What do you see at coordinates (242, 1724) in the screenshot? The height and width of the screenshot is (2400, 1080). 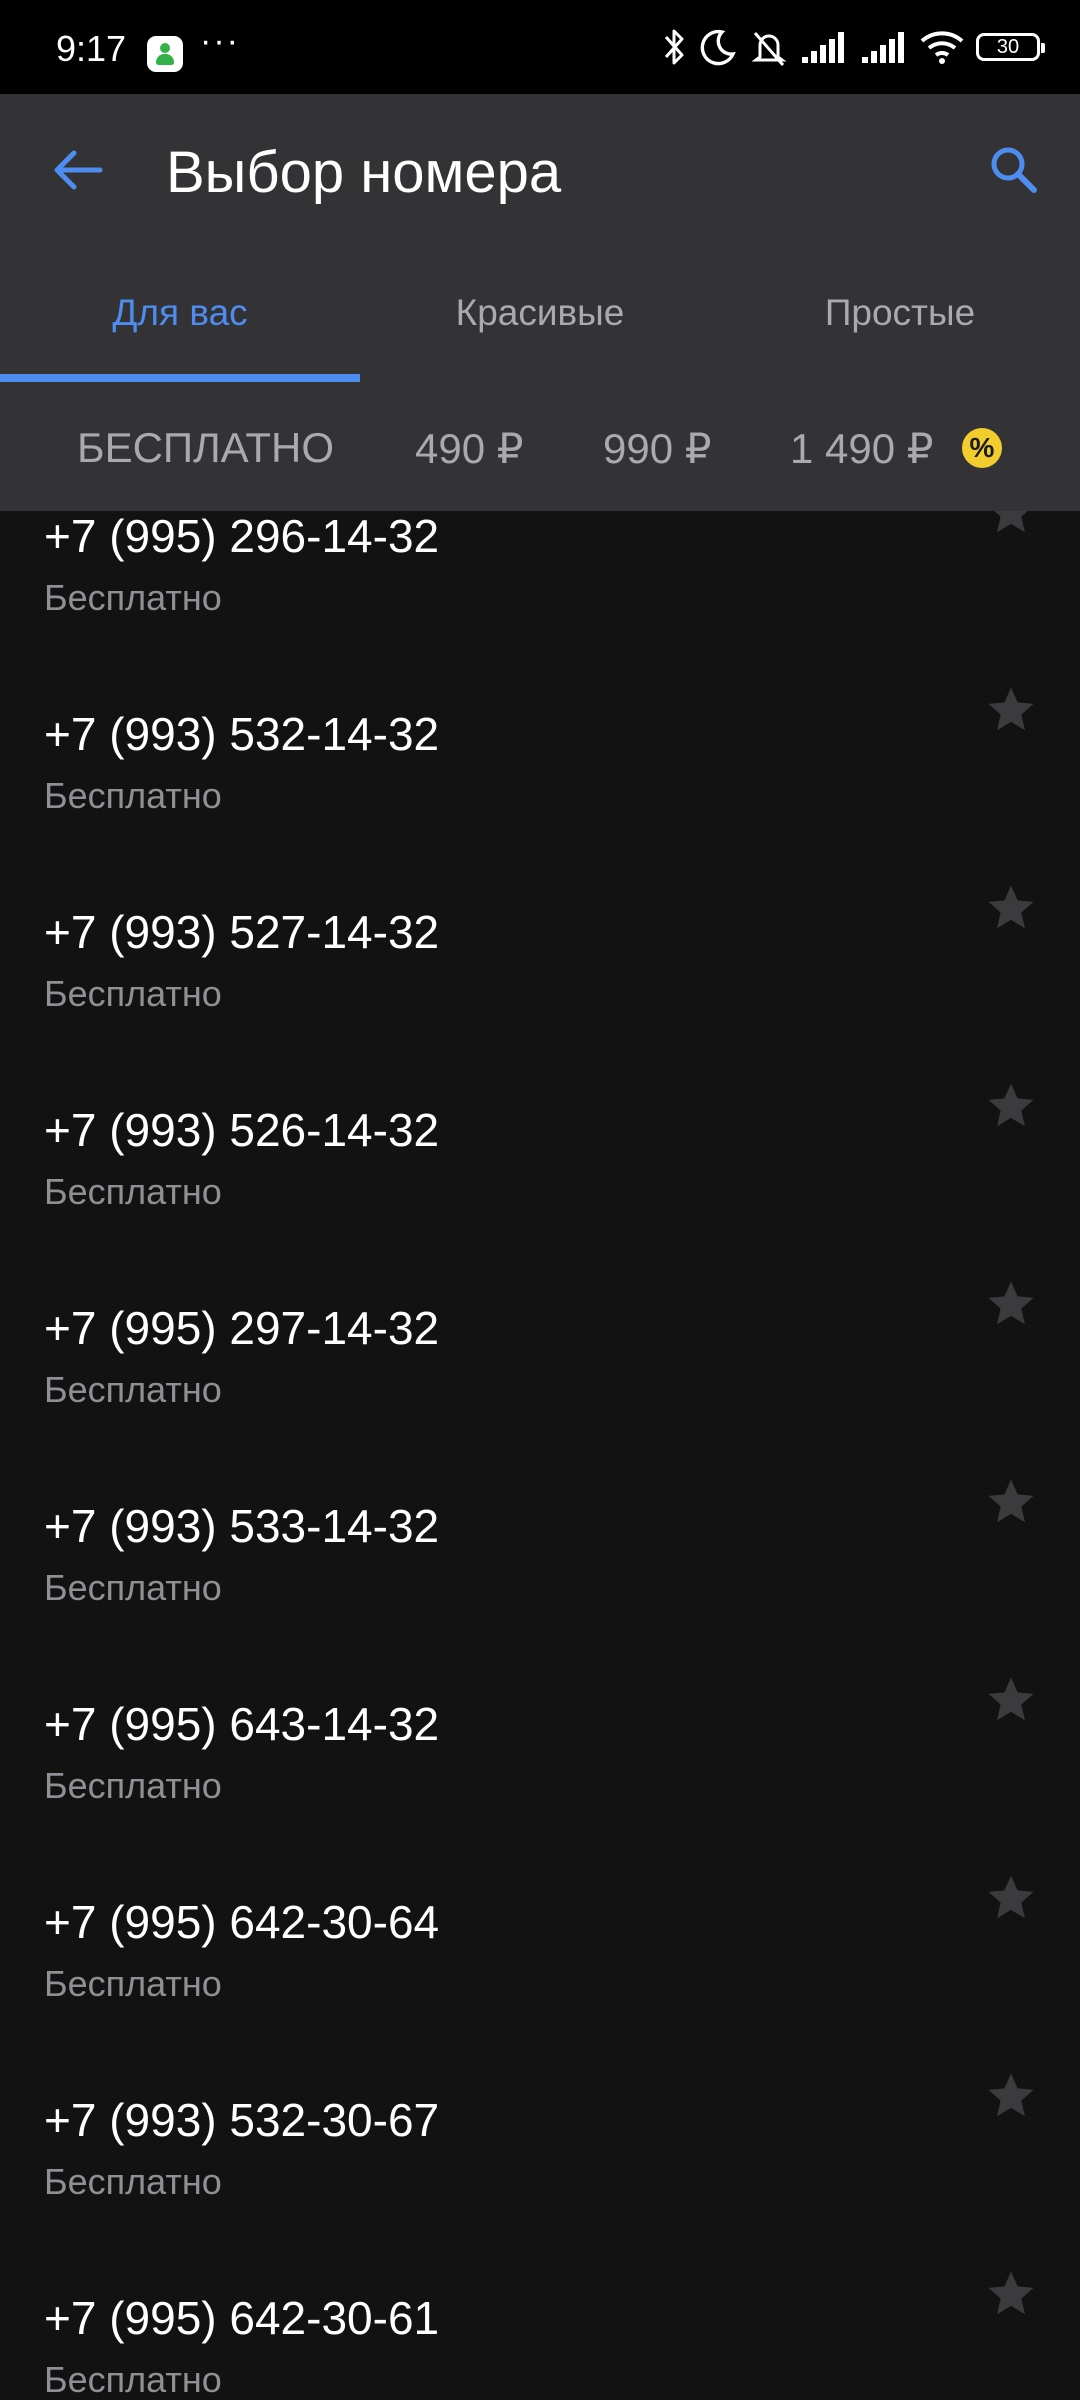 I see `phone-number: +7 (995) 643-14-32` at bounding box center [242, 1724].